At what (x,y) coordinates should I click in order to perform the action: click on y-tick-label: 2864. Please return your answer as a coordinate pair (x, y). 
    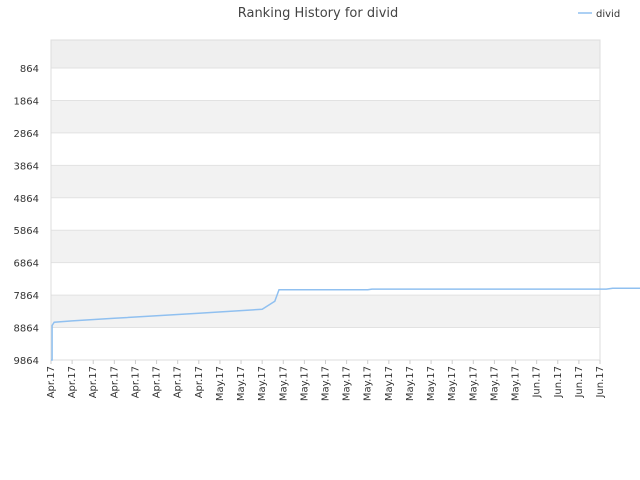
    Looking at the image, I should click on (26, 134).